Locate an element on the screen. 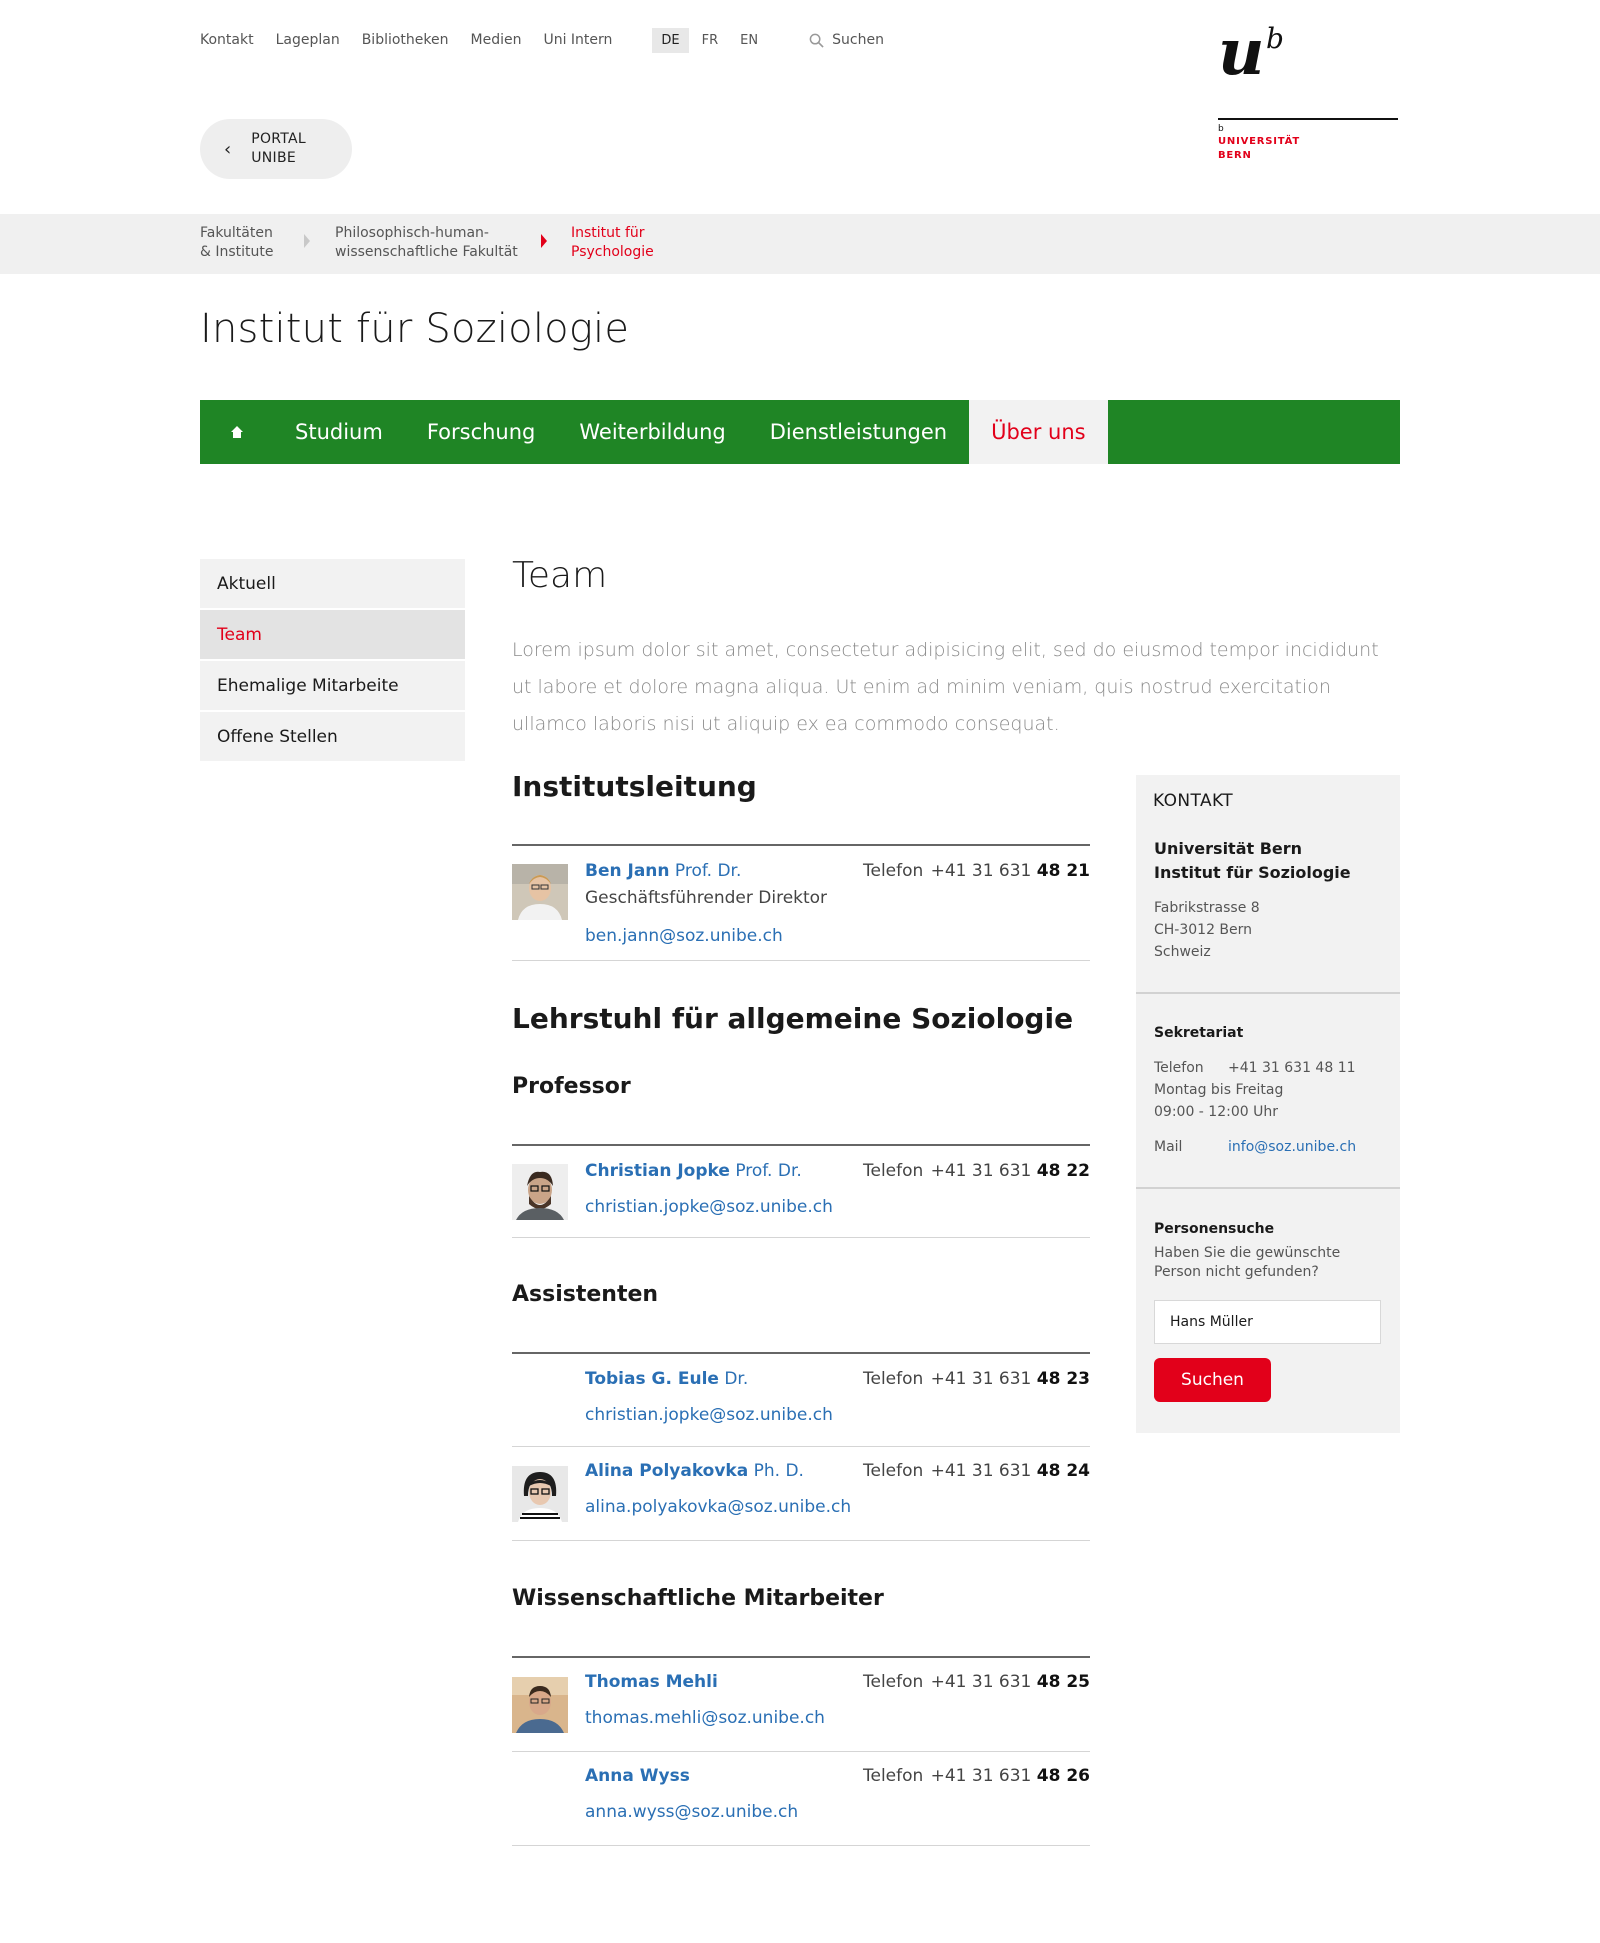 This screenshot has height=1943, width=1600. breadcrumb-item-current: Institut für Psychologie is located at coordinates (612, 243).